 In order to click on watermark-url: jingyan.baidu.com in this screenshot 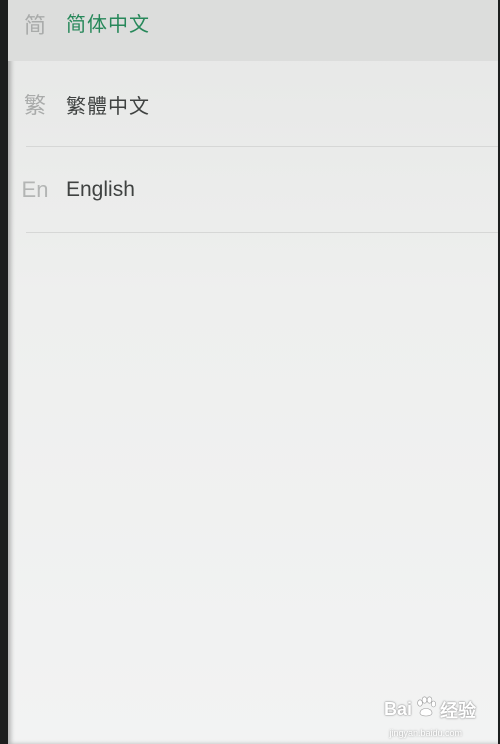, I will do `click(425, 733)`.